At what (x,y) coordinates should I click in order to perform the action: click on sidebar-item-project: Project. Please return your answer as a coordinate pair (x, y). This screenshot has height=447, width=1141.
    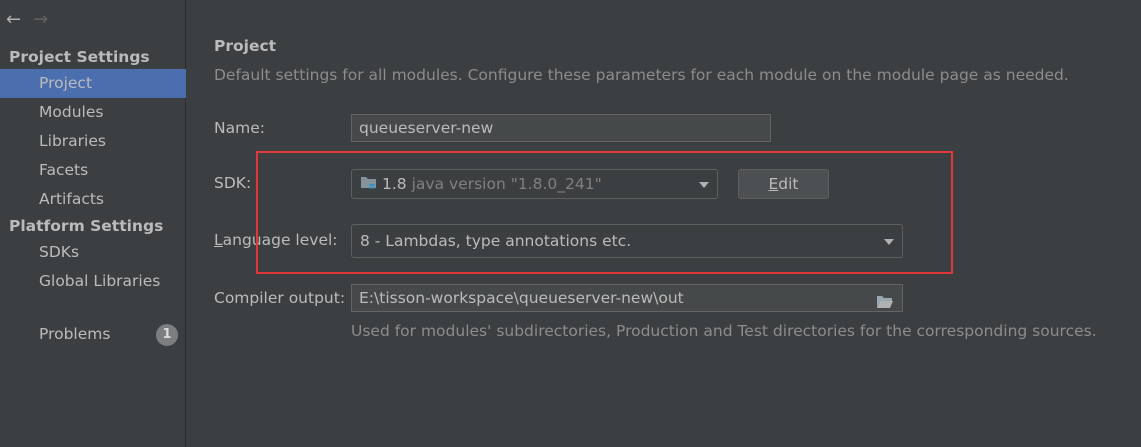
    Looking at the image, I should click on (93, 83).